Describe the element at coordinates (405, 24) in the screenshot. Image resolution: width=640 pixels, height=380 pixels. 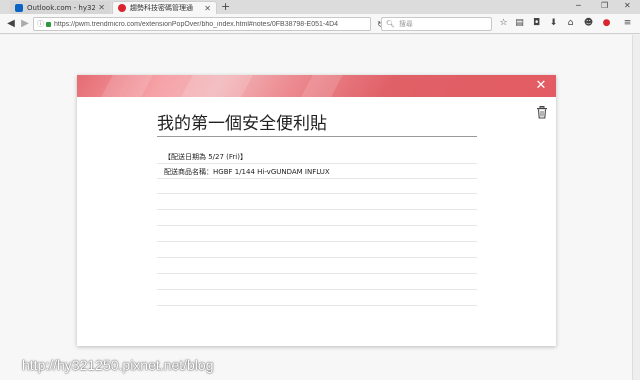
I see `search-placeholder: 搜尋` at that location.